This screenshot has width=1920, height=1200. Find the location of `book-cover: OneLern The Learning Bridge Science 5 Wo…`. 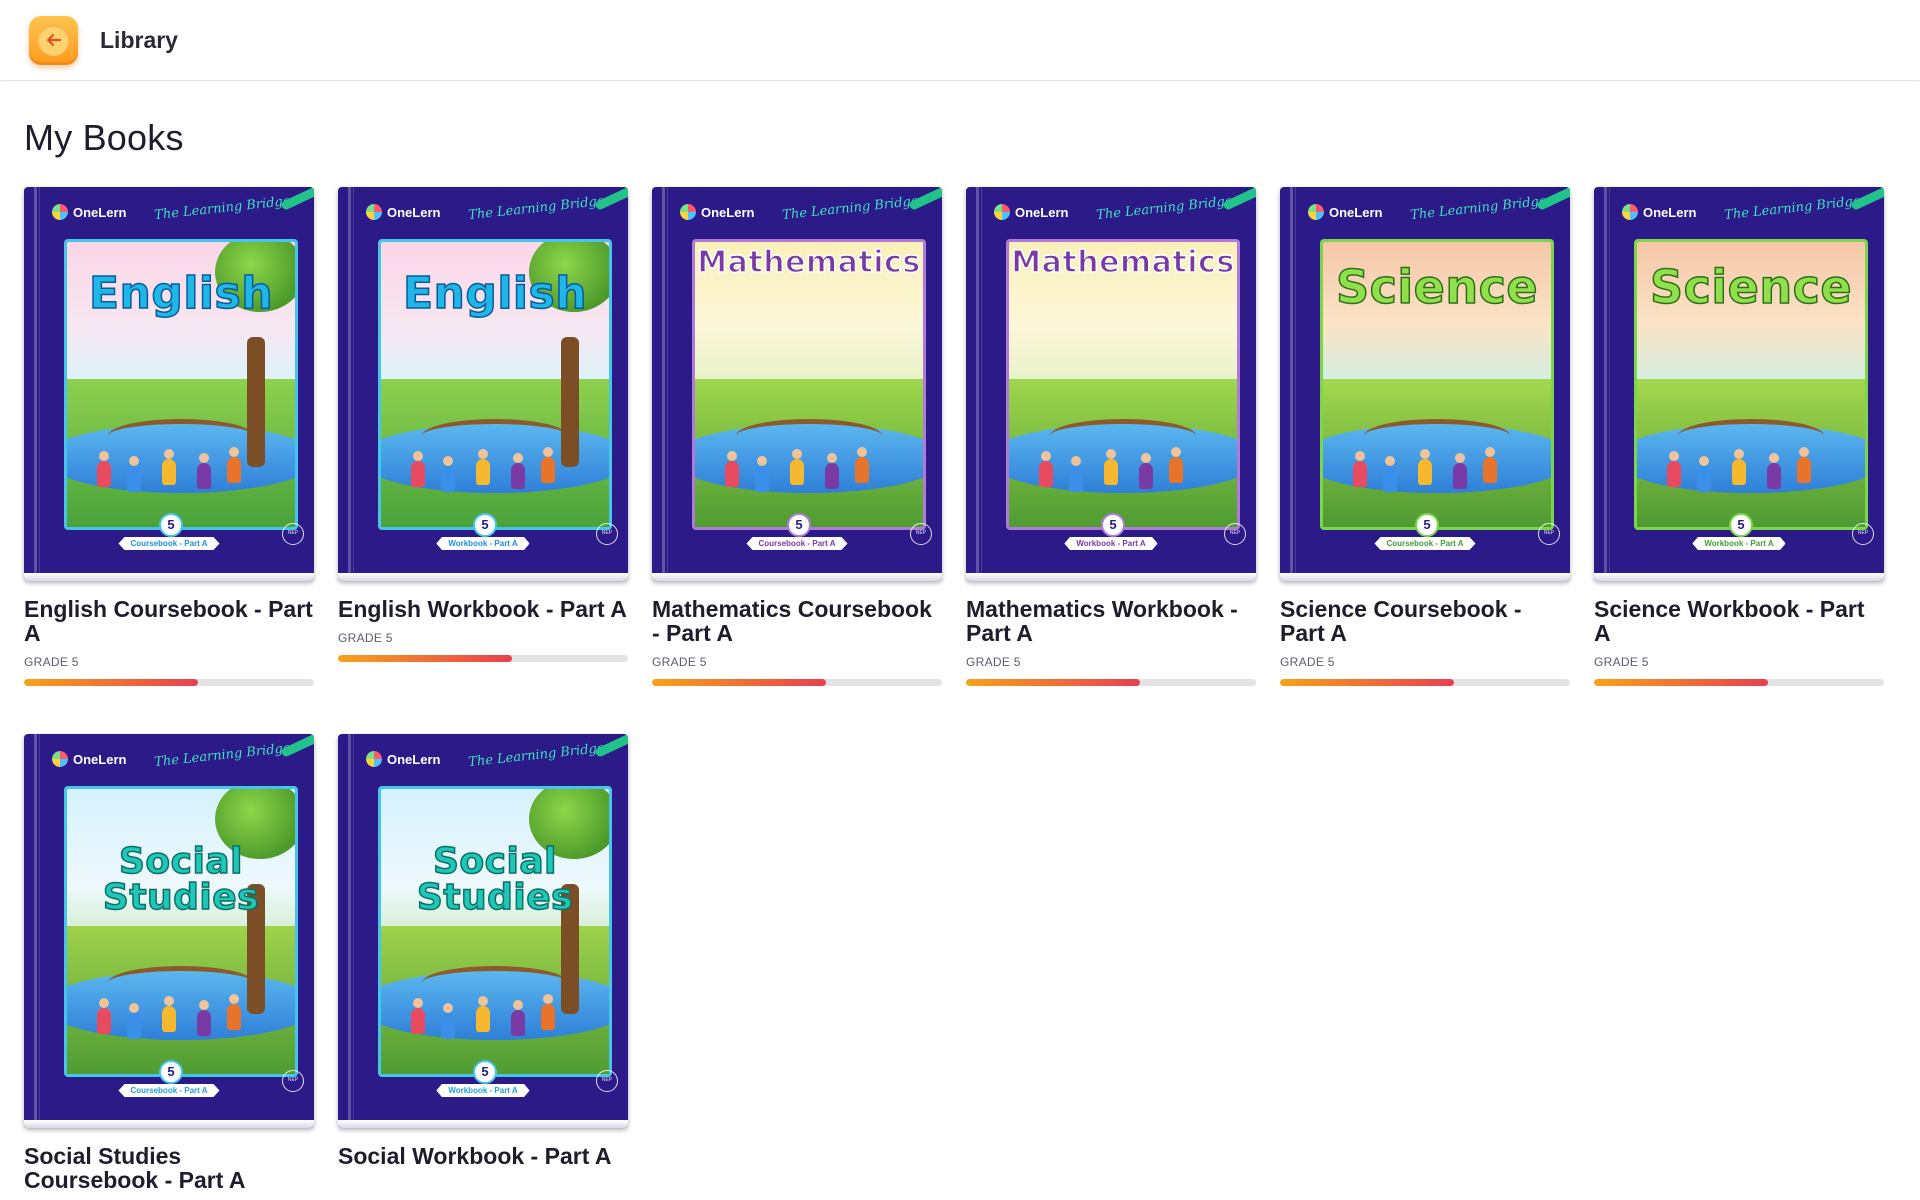

book-cover: OneLern The Learning Bridge Science 5 Wo… is located at coordinates (1739, 384).